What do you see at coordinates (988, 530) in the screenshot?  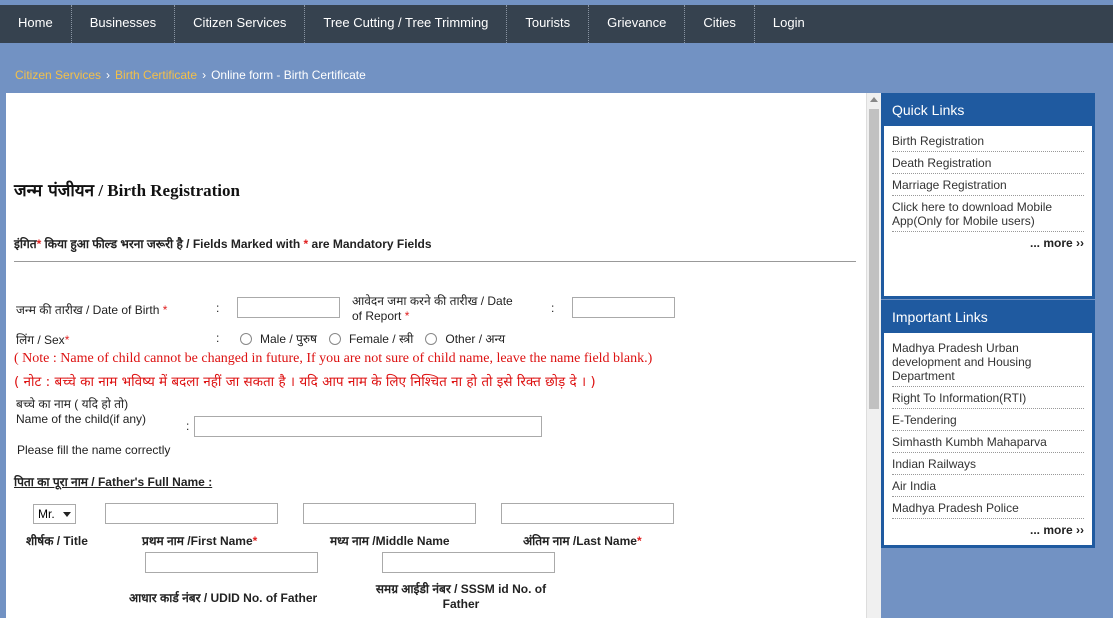 I see `important-links-more-link: ... more ››` at bounding box center [988, 530].